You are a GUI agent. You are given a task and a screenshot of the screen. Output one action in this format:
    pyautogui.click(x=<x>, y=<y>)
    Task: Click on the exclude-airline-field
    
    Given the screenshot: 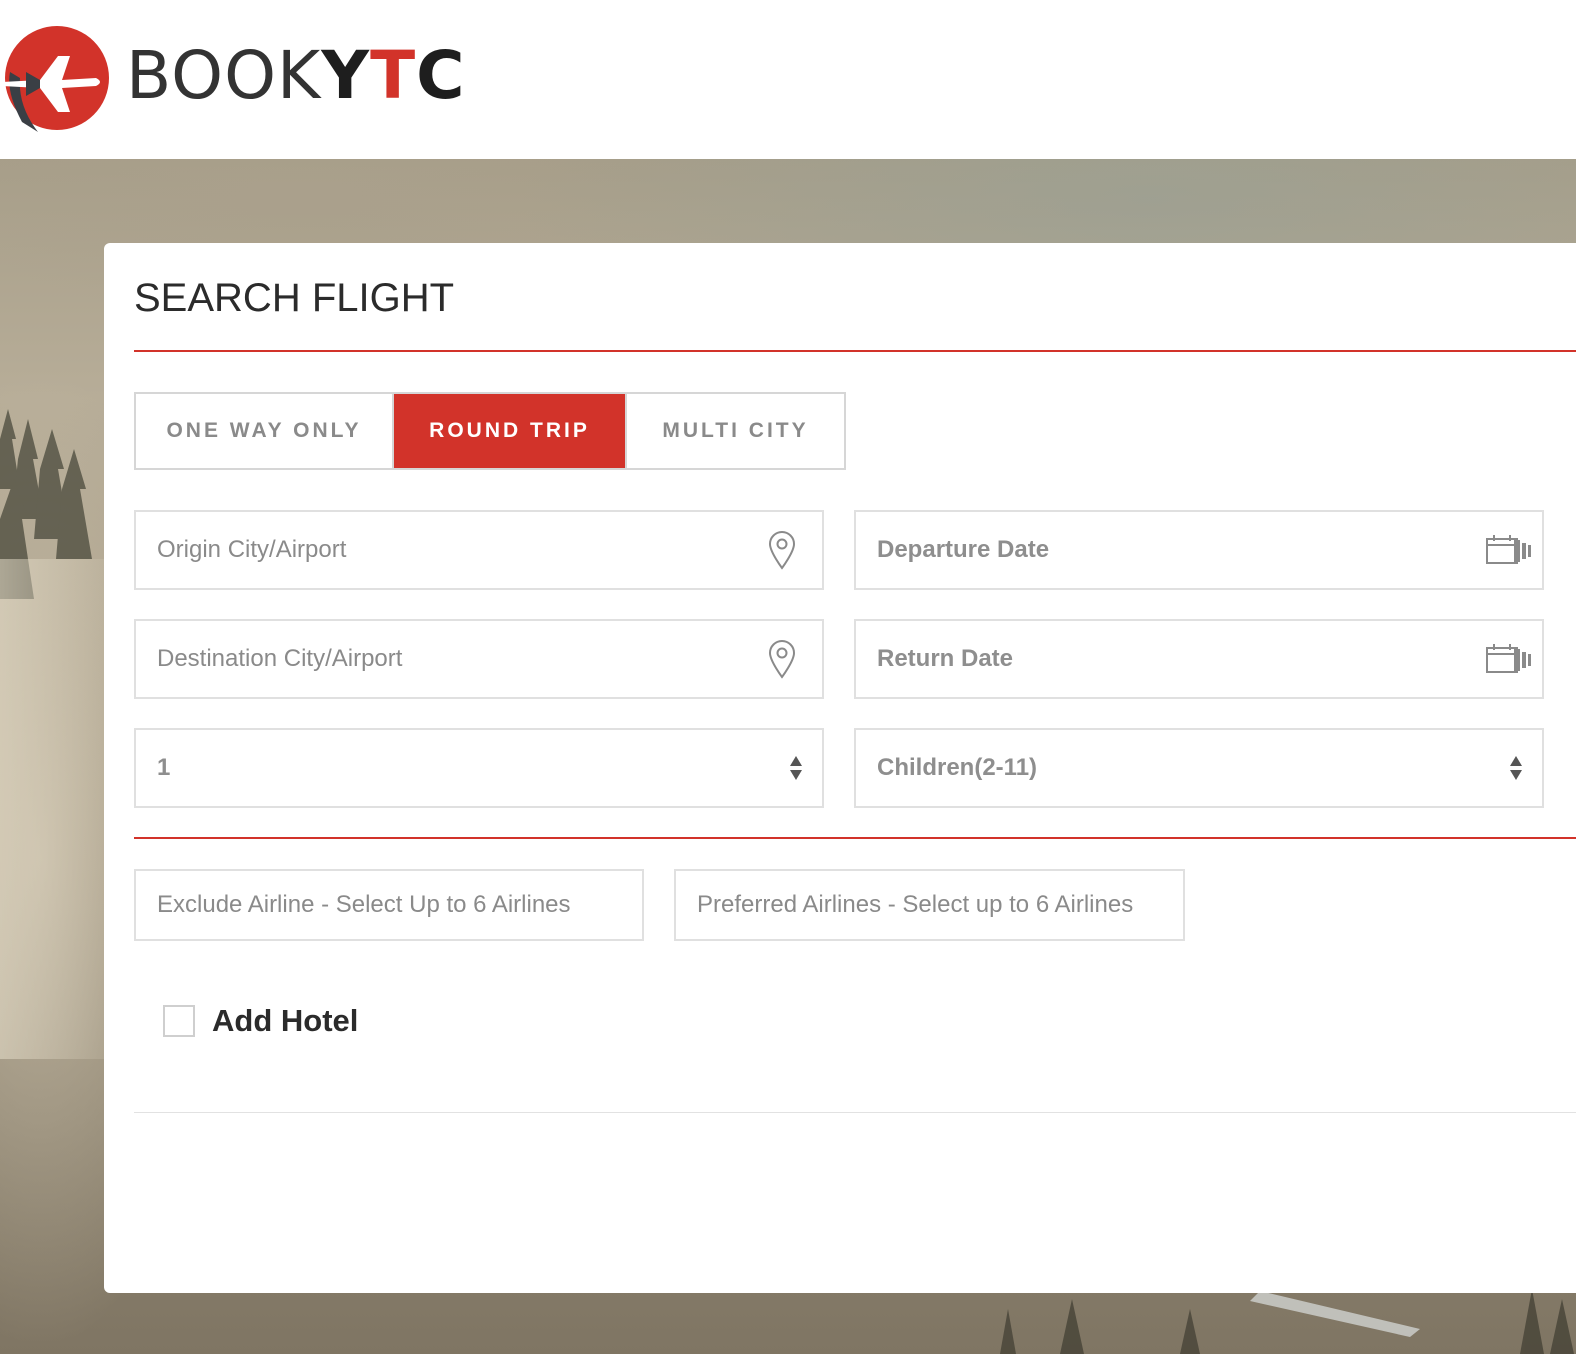 What is the action you would take?
    pyautogui.click(x=389, y=905)
    